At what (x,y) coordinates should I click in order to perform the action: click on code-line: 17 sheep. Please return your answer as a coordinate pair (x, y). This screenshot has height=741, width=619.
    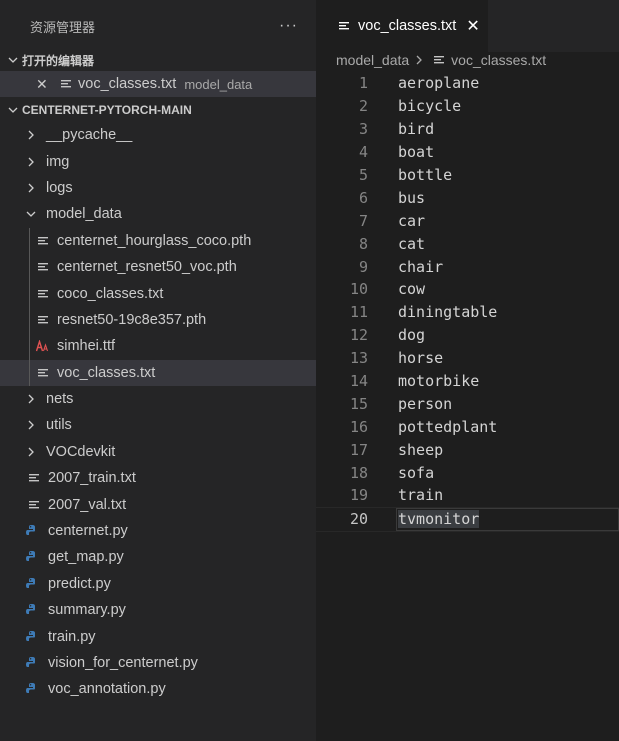
    Looking at the image, I should click on (467, 449).